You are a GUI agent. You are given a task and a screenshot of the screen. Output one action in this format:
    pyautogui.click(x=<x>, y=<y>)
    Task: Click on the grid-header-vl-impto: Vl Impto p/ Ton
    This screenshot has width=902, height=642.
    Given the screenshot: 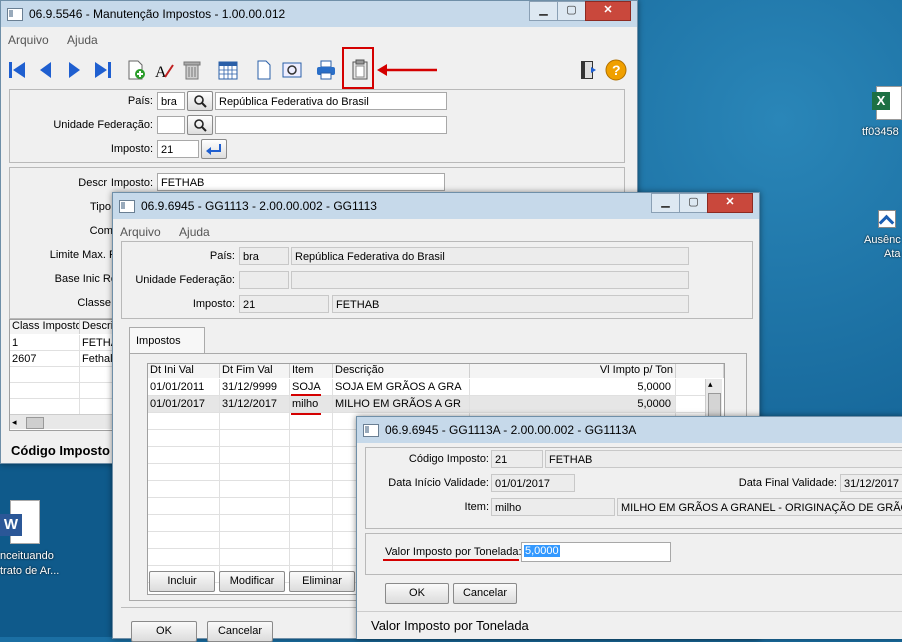 What is the action you would take?
    pyautogui.click(x=573, y=371)
    